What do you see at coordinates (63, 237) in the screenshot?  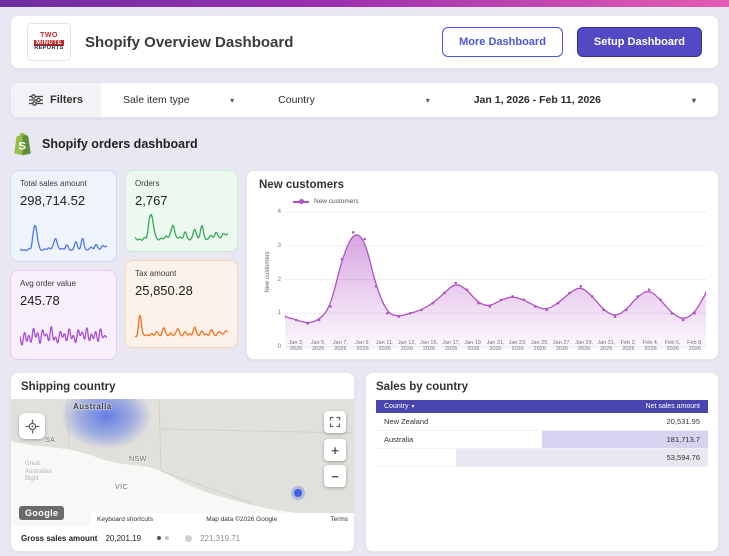 I see `total-sales-sparkline` at bounding box center [63, 237].